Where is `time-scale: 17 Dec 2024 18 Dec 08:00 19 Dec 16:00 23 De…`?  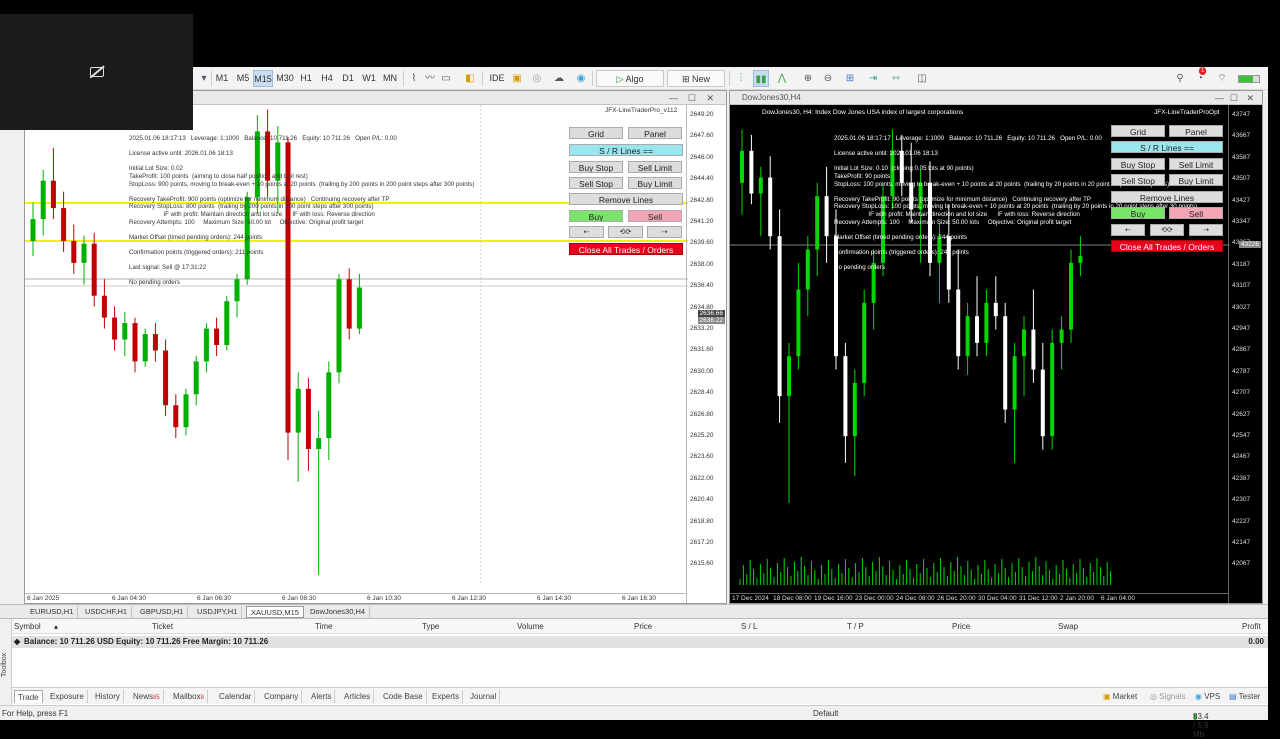 time-scale: 17 Dec 2024 18 Dec 08:00 19 Dec 16:00 23 De… is located at coordinates (979, 598).